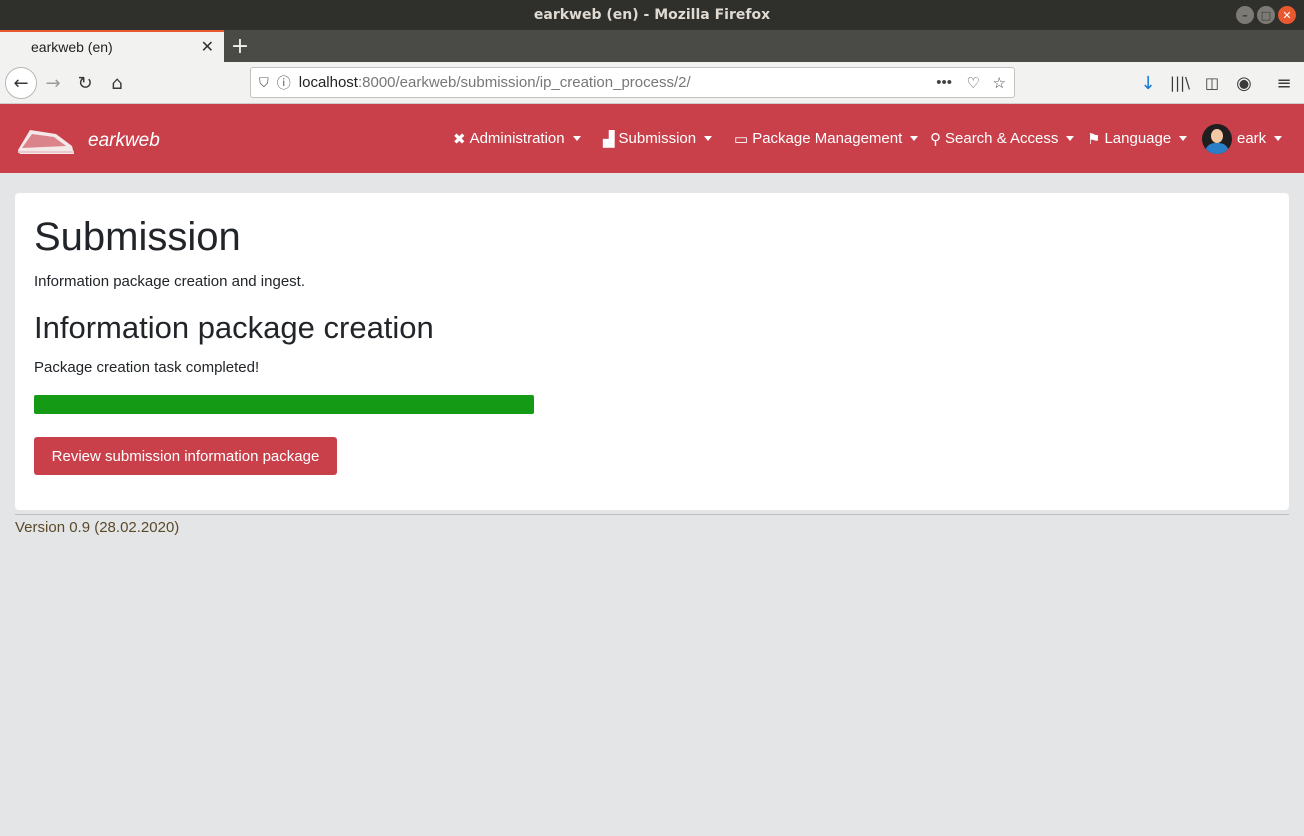 This screenshot has height=836, width=1304. I want to click on bookmark-star-icon: ☆, so click(999, 83).